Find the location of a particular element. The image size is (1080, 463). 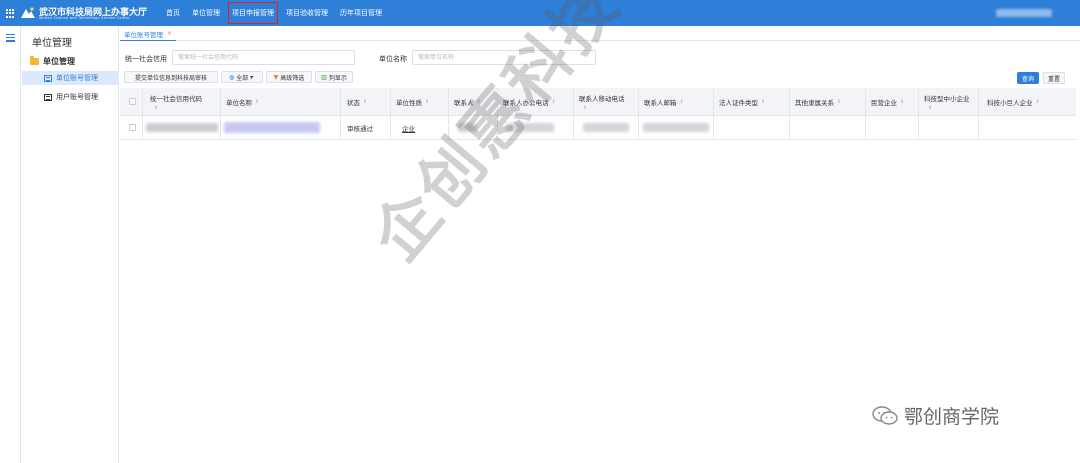

reset-button: 重置 is located at coordinates (1054, 78).